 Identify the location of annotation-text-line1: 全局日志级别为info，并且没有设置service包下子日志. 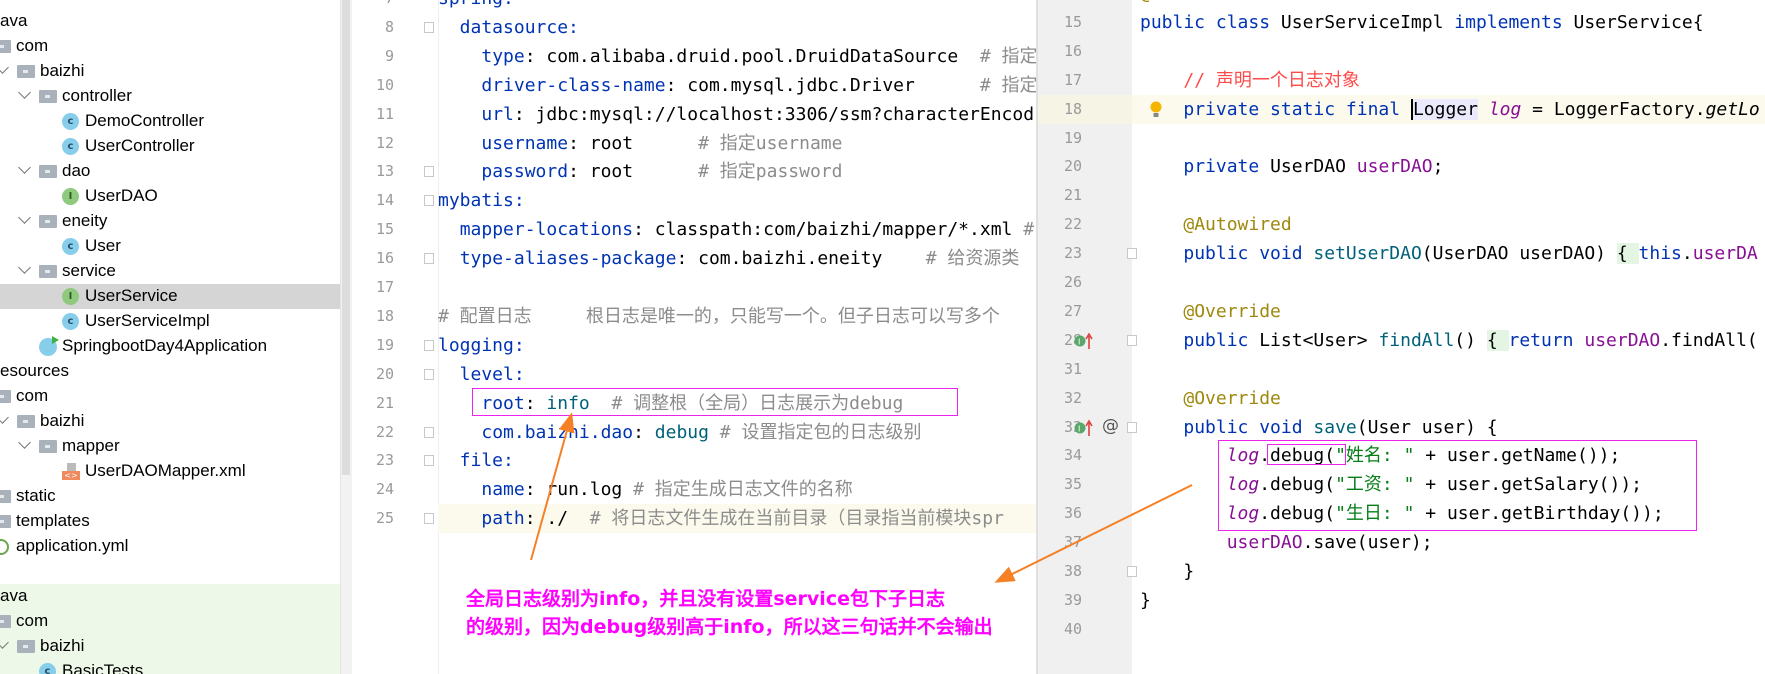
(705, 599).